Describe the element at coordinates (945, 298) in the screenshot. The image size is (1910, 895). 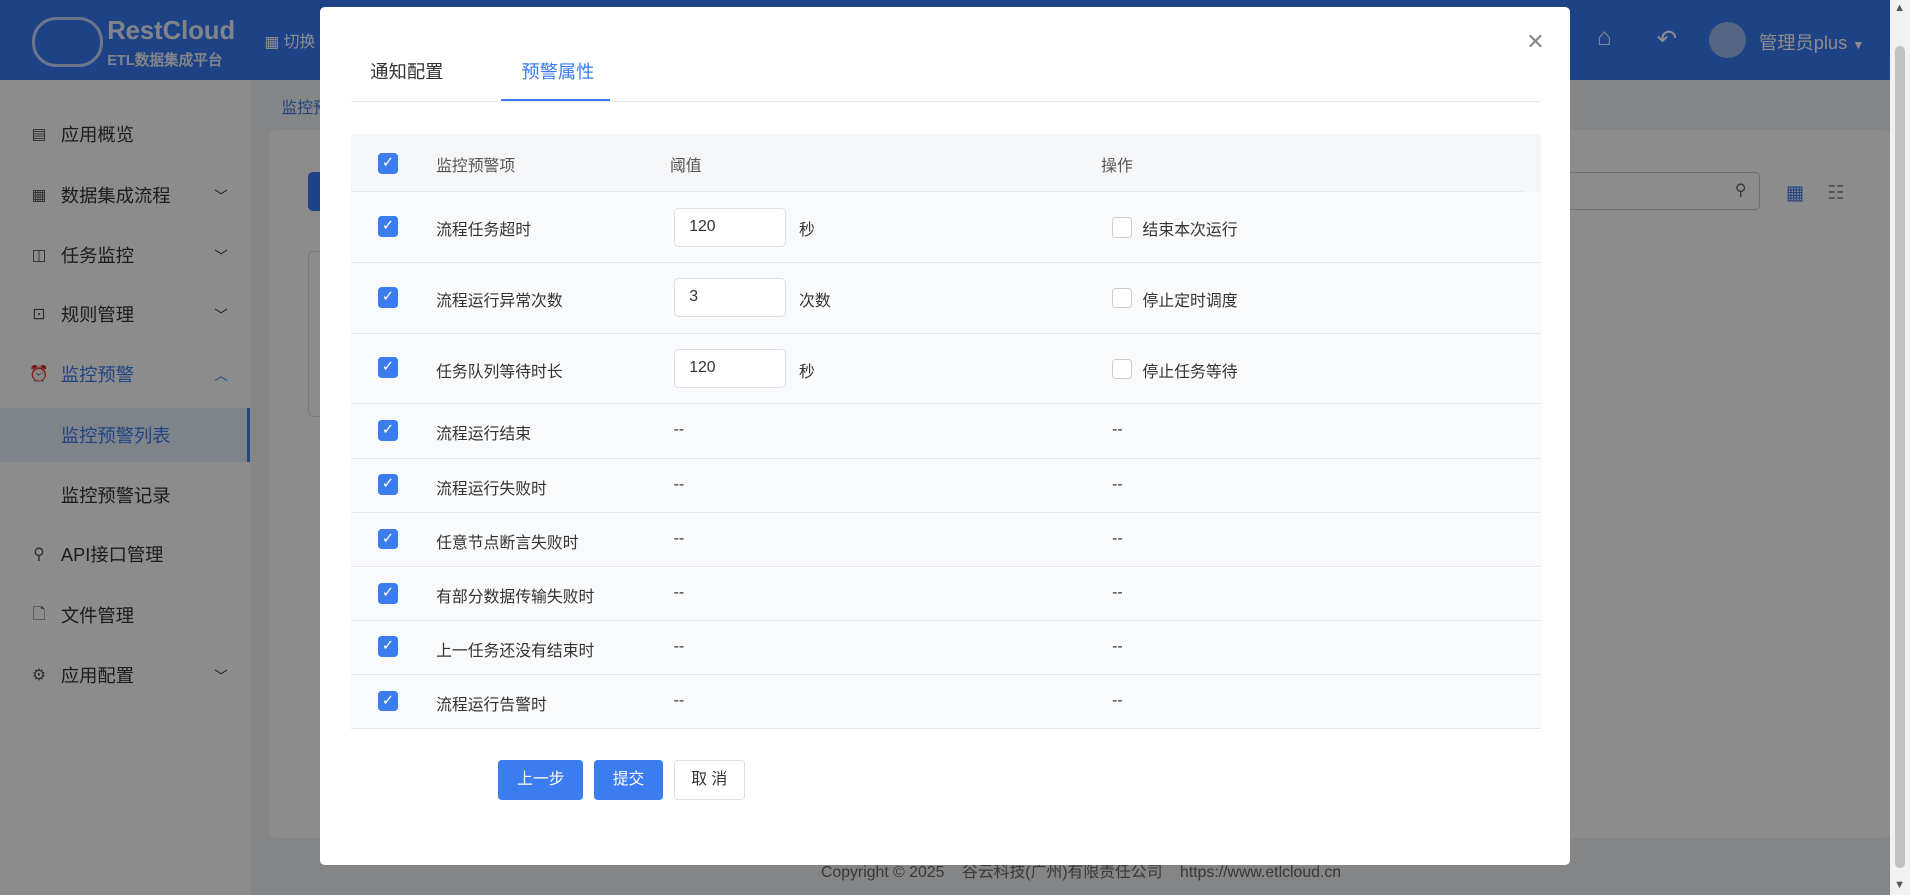
I see `table-row: ✓ 流程运行异常次数 3 次数 停止定时调度` at that location.